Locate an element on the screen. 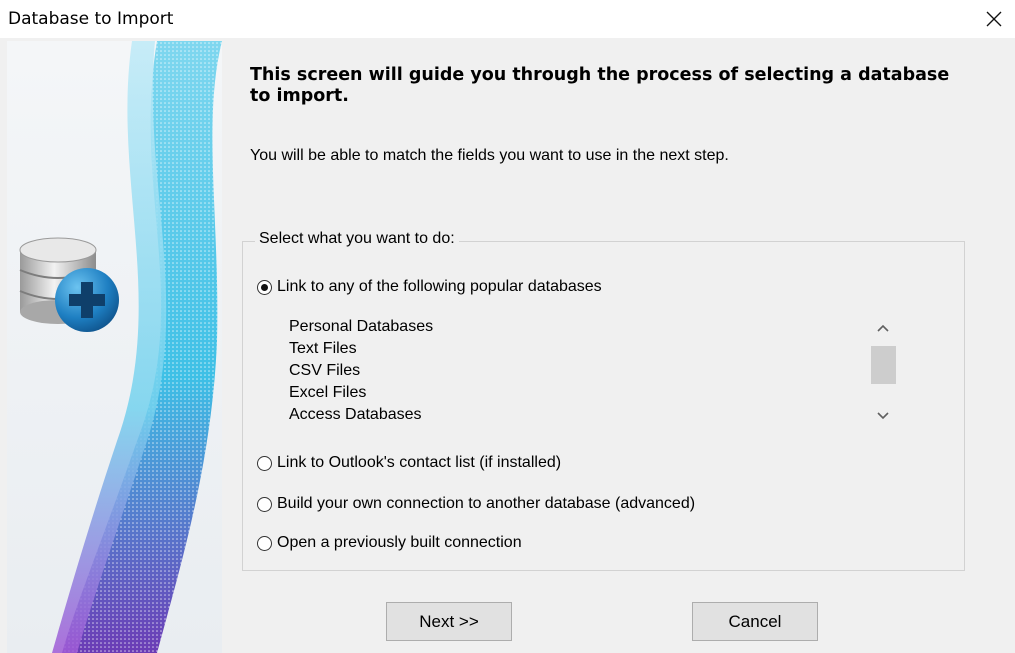 The image size is (1015, 653). scroll-down-button is located at coordinates (883, 416).